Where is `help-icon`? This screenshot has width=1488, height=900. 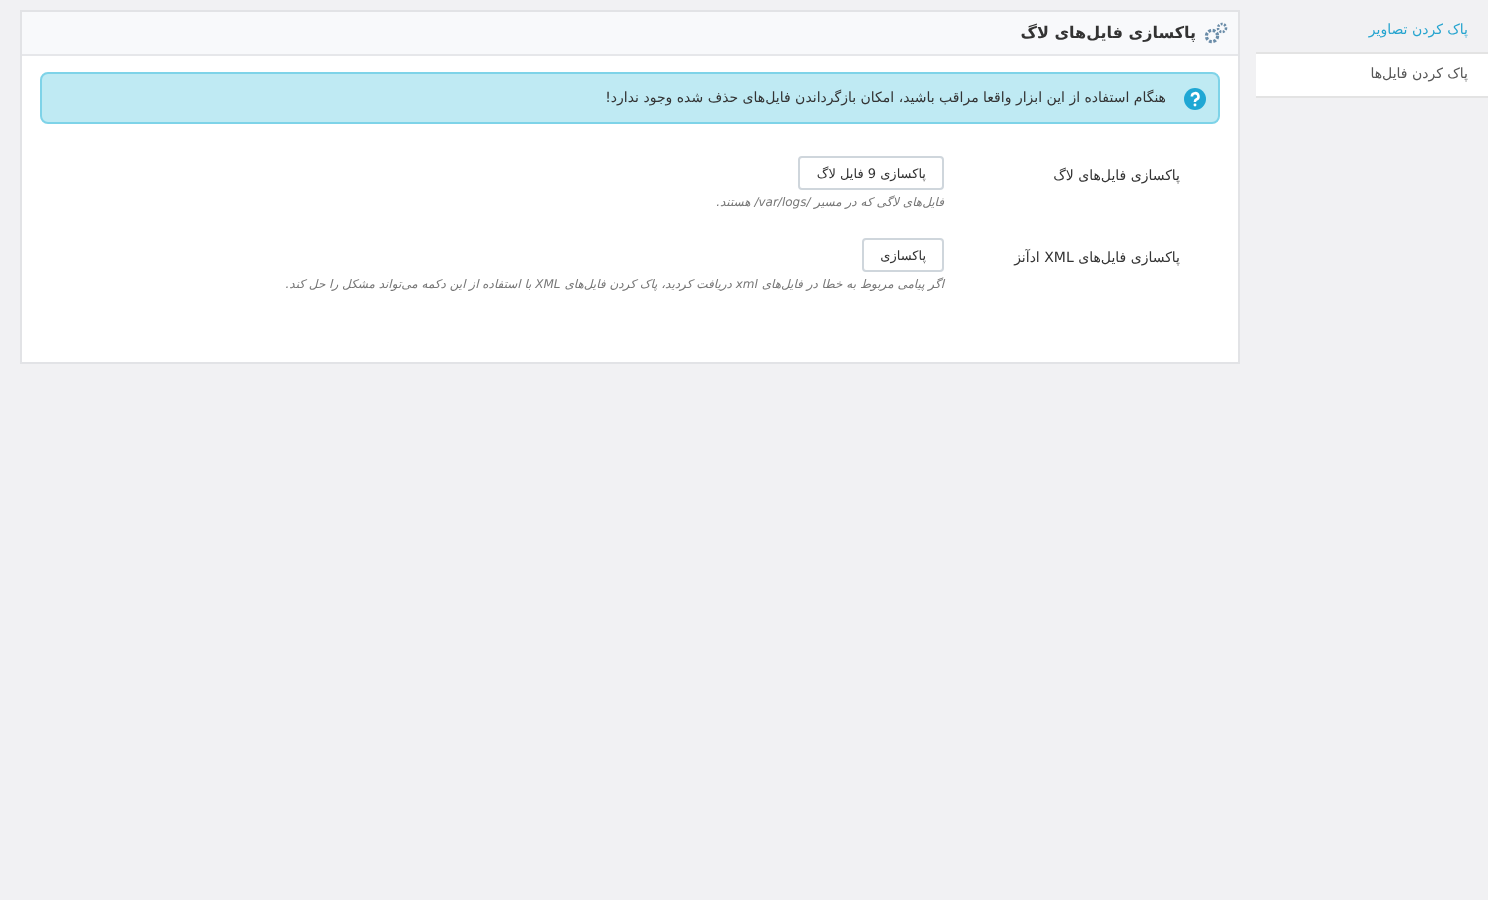
help-icon is located at coordinates (1195, 98).